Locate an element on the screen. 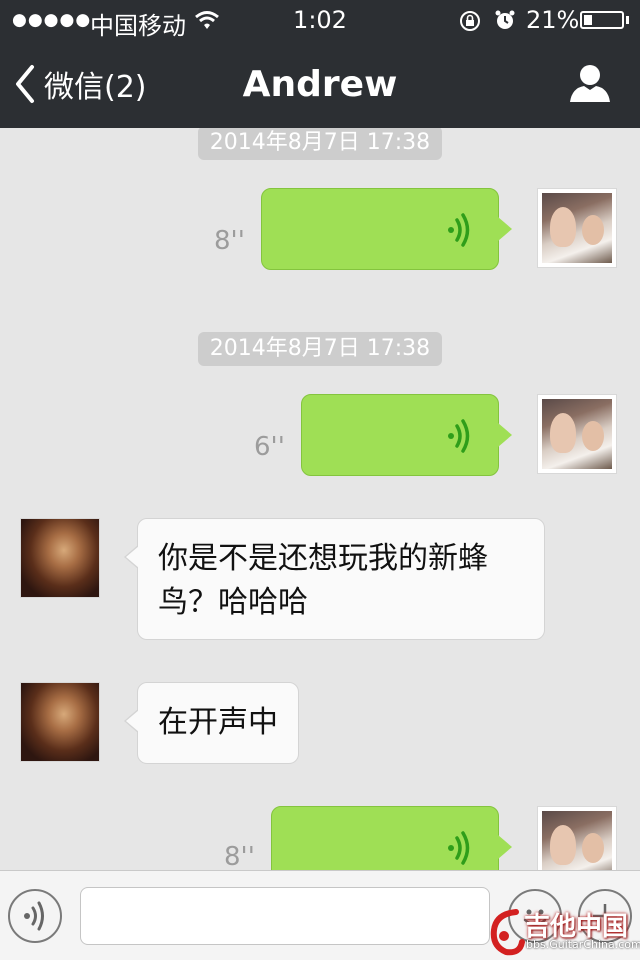 This screenshot has width=640, height=960. battery-percent: 21% is located at coordinates (553, 20).